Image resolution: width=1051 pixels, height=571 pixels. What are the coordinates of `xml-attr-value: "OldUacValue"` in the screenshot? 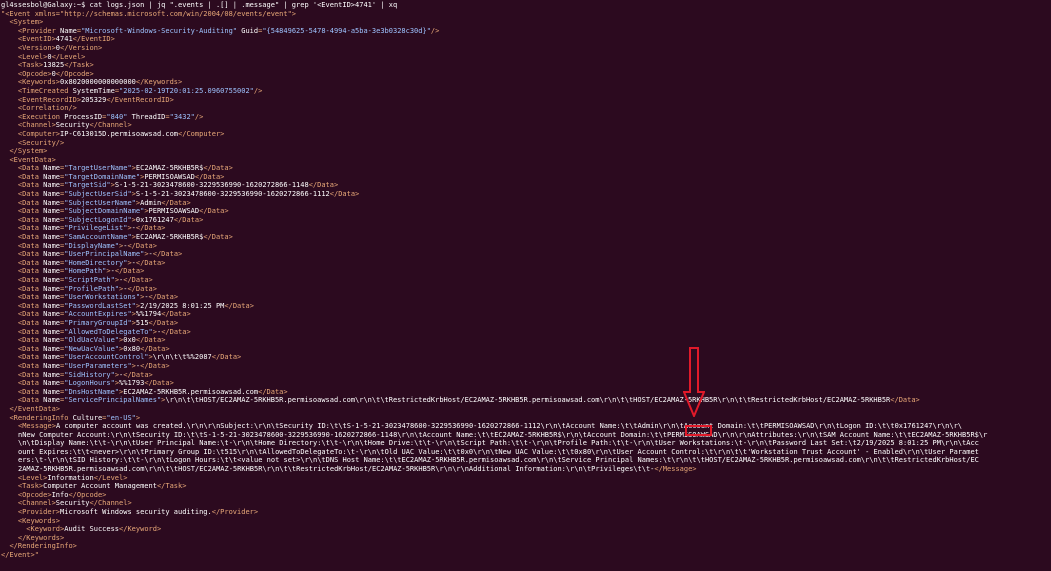 It's located at (92, 340).